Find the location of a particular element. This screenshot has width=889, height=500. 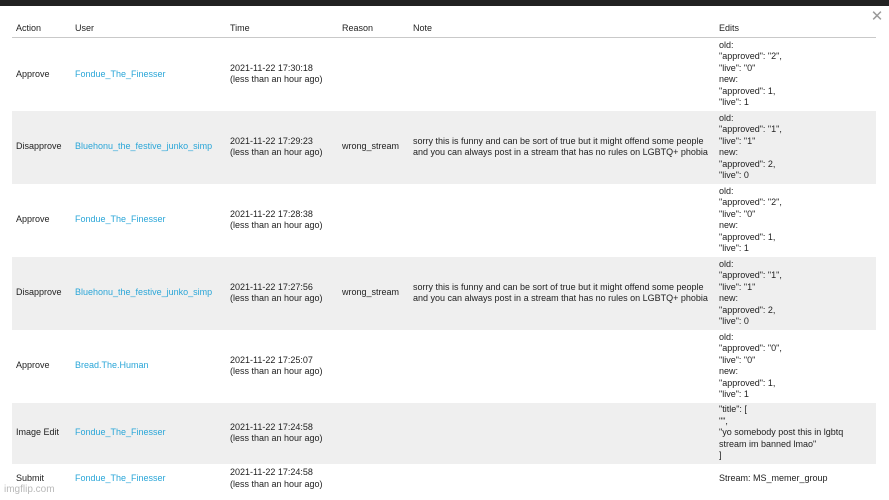

column-header-time: Time is located at coordinates (282, 29).